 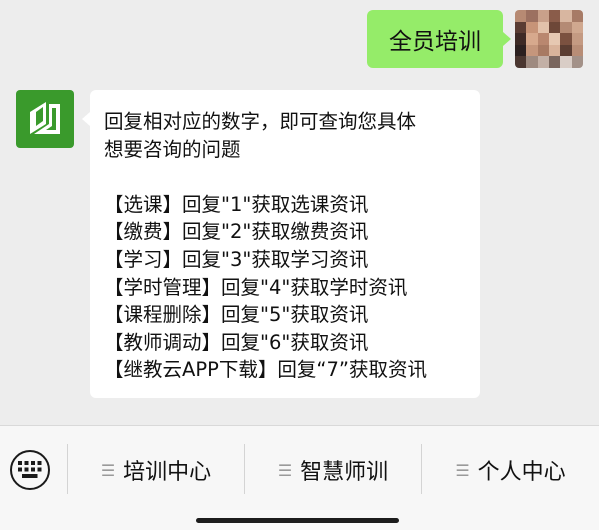 I want to click on option-line: 【课程删除】回复"5"获取资讯, so click(x=236, y=315).